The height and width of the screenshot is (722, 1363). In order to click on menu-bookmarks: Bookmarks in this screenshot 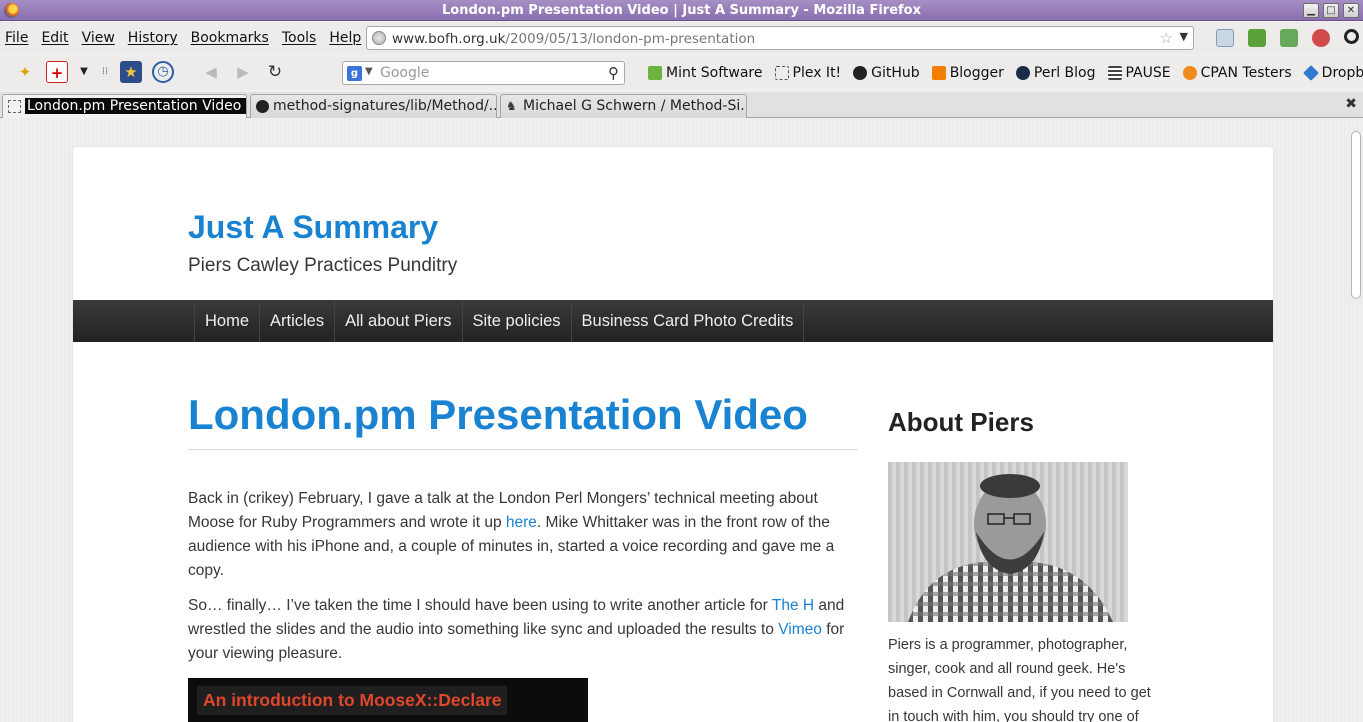, I will do `click(230, 38)`.